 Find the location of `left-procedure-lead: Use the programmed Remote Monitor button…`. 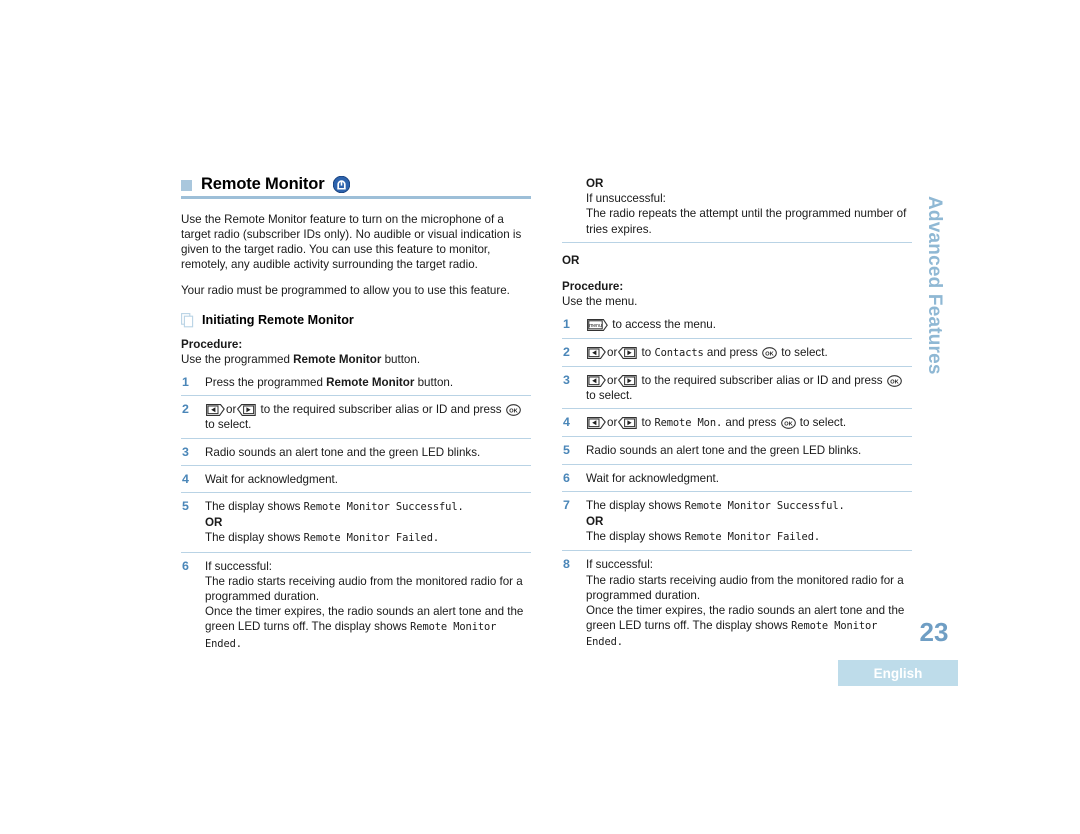

left-procedure-lead: Use the programmed Remote Monitor button… is located at coordinates (356, 359).